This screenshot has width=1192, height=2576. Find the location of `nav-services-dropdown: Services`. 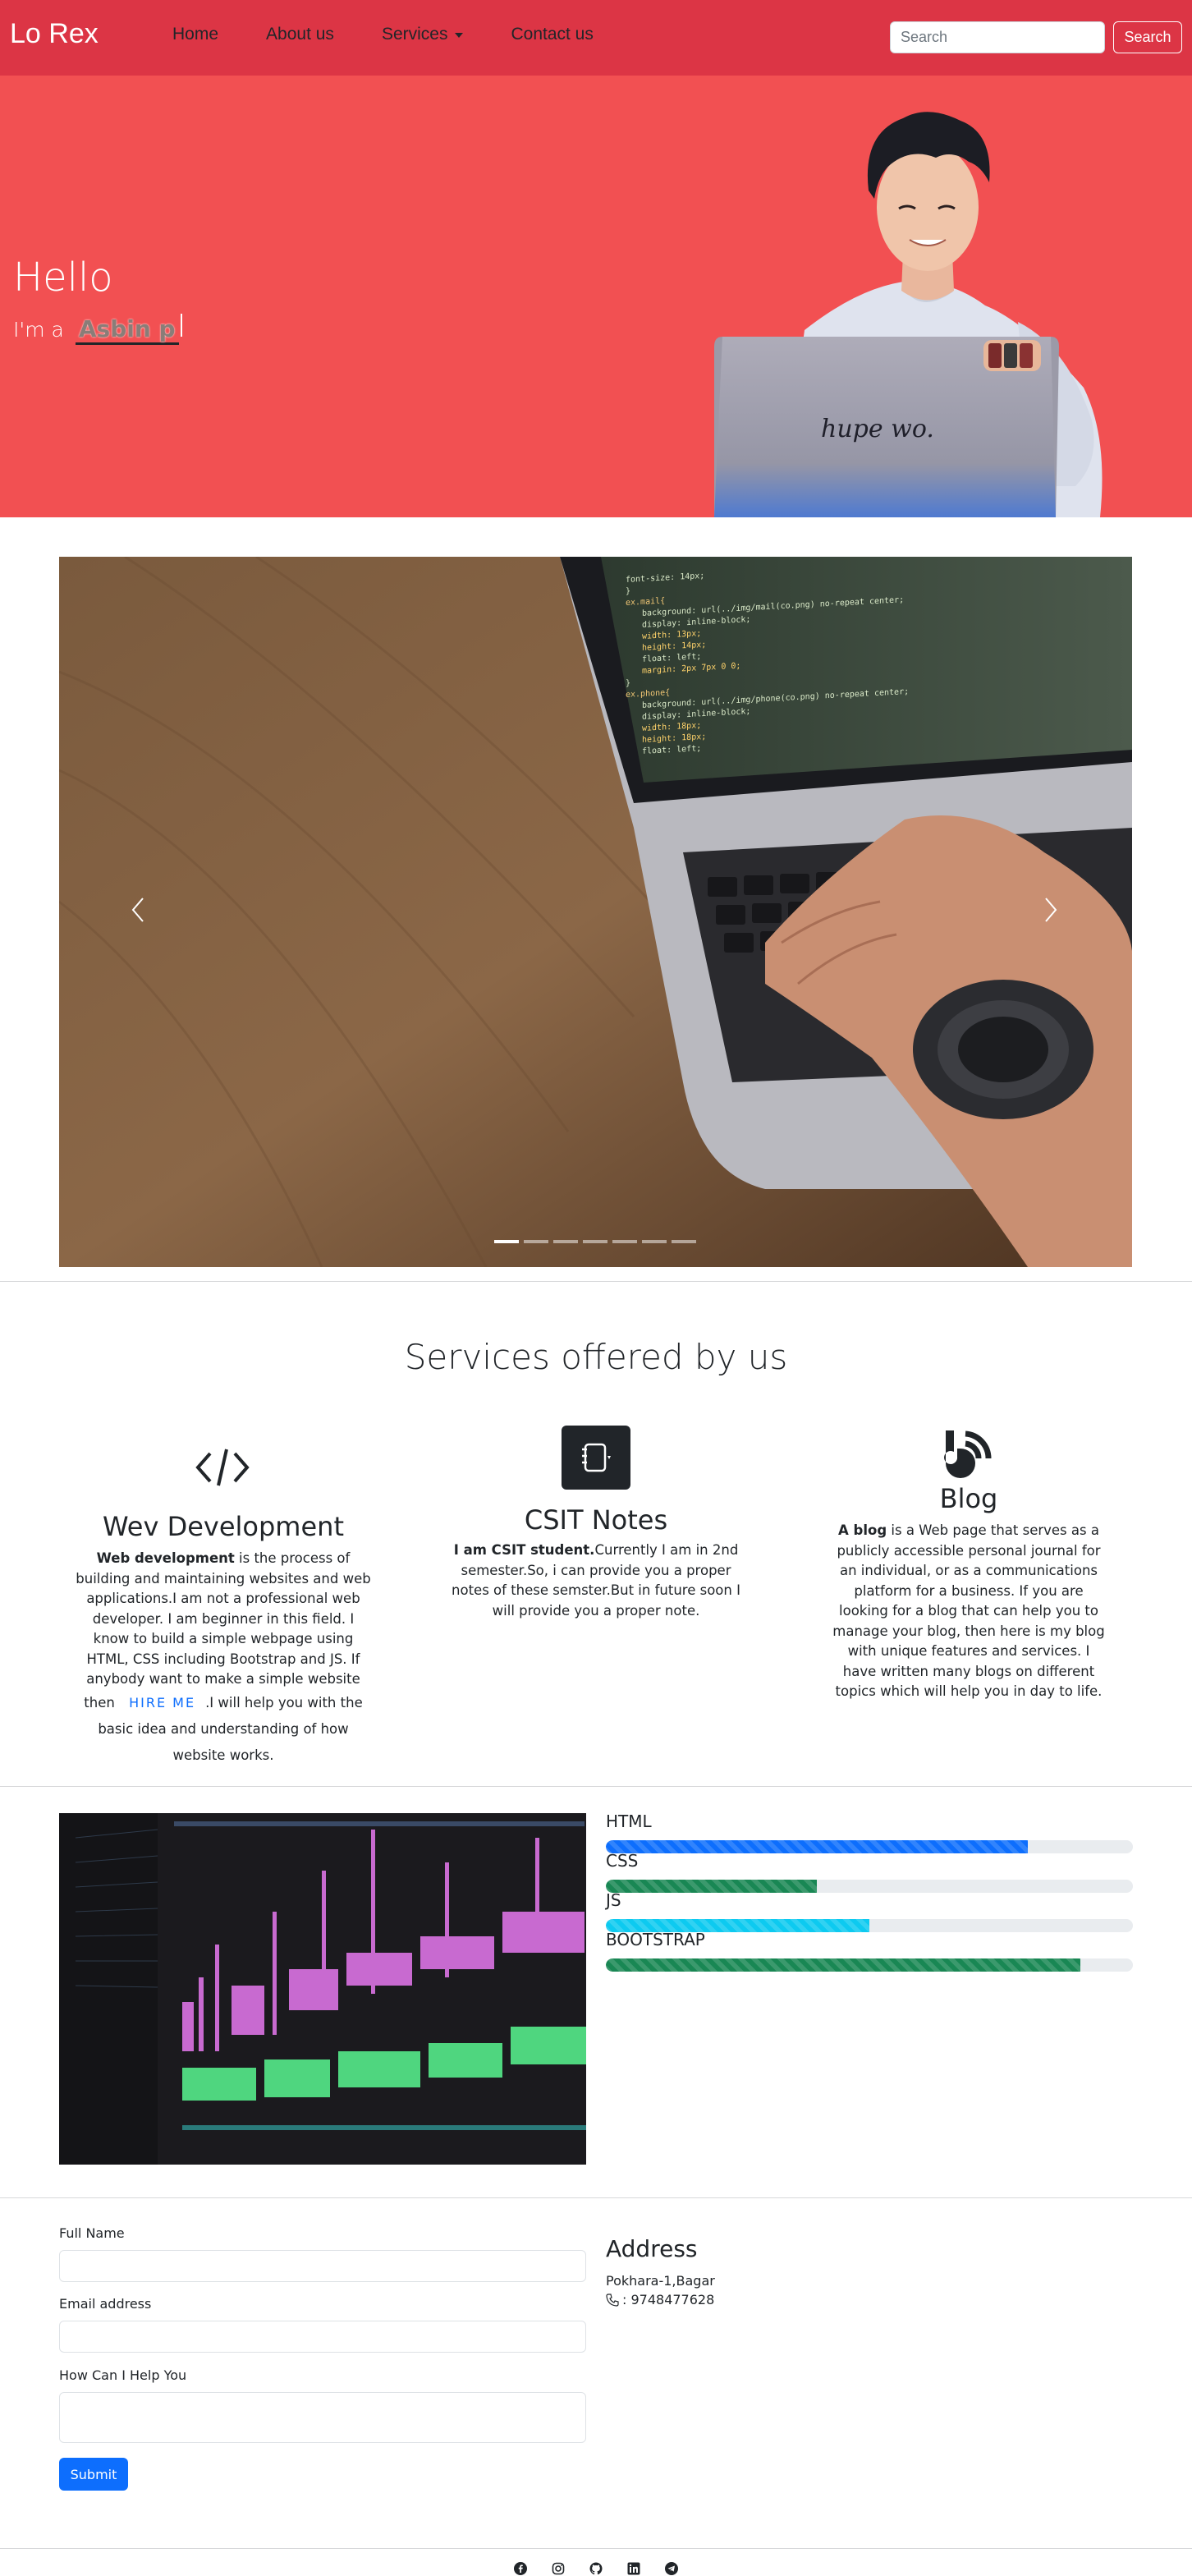

nav-services-dropdown: Services is located at coordinates (423, 34).